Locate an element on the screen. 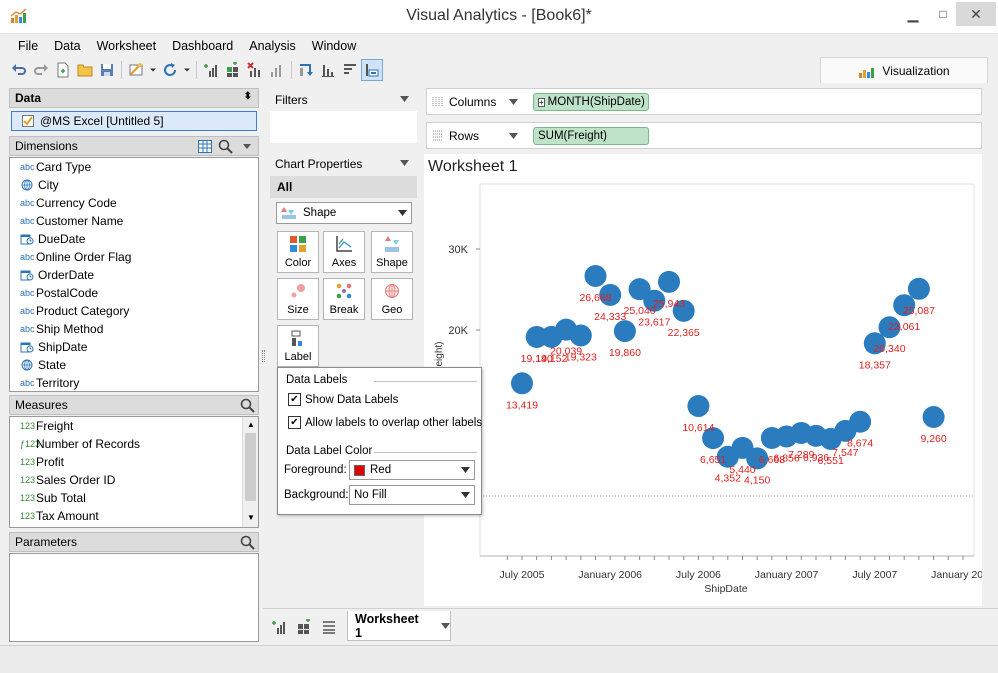 The image size is (998, 673). dimension-item: abc PostalCode is located at coordinates (134, 293).